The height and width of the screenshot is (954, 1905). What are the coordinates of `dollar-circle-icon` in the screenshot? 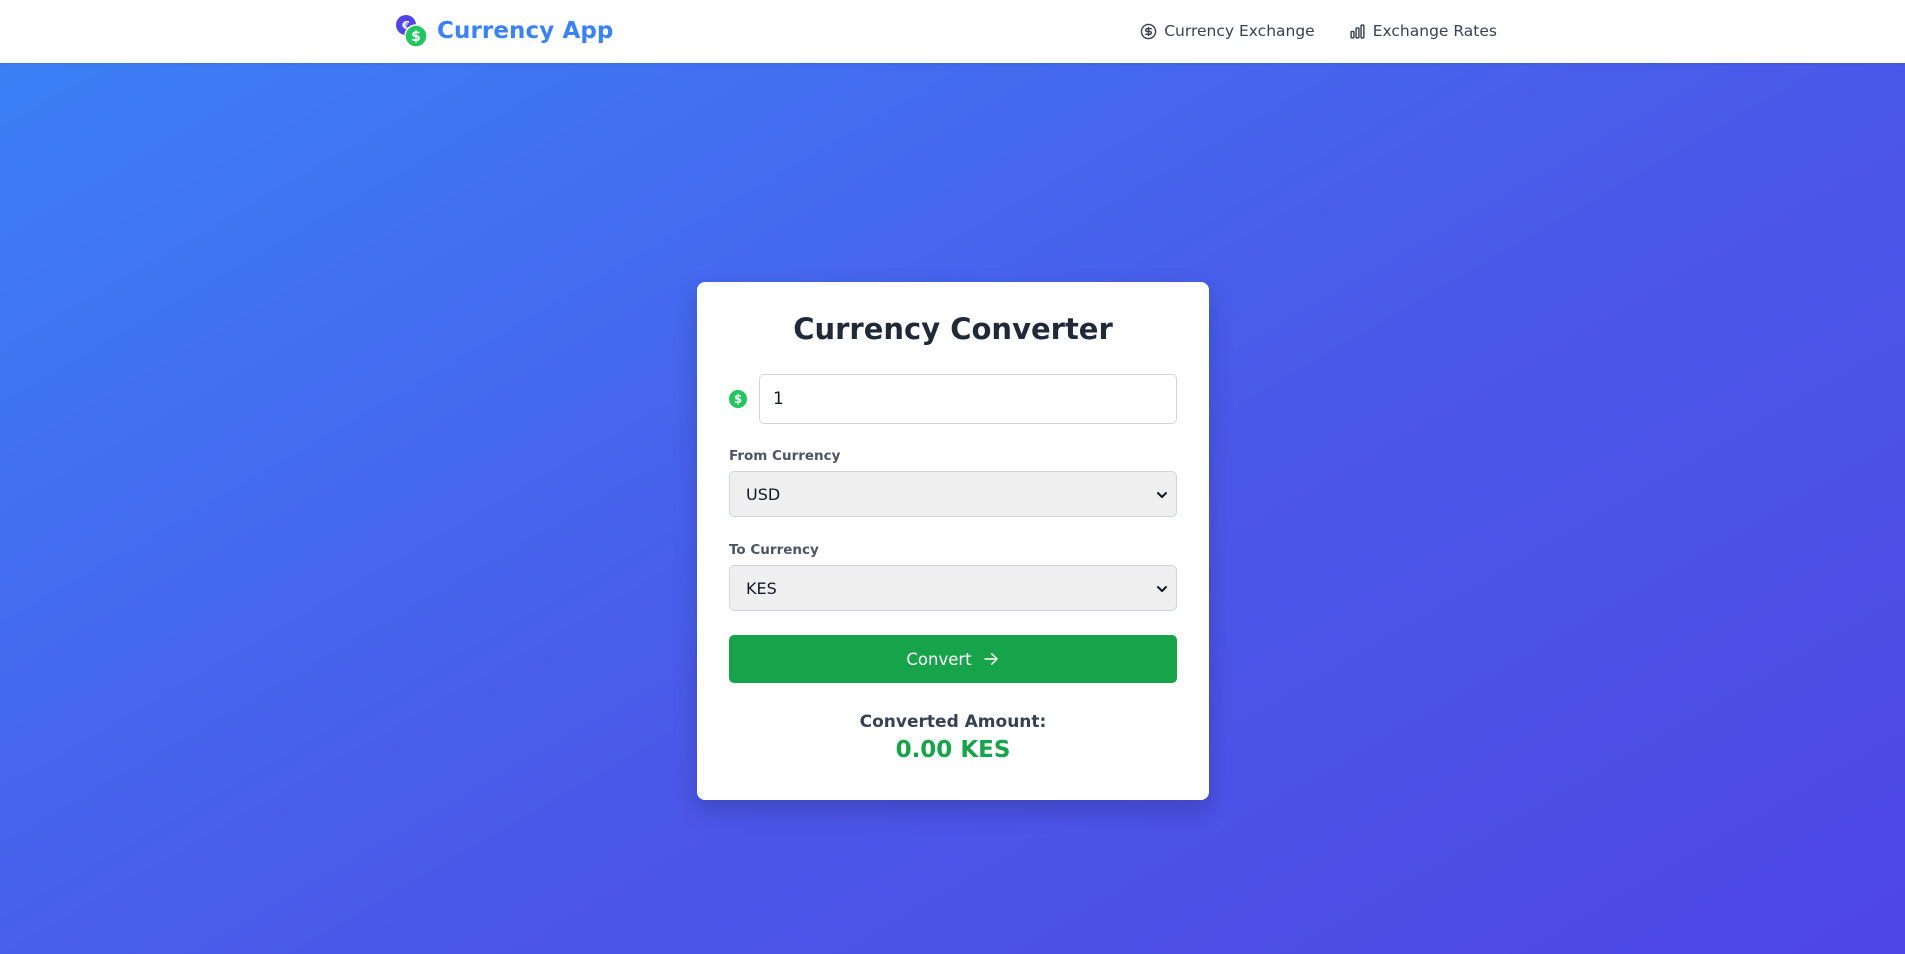 It's located at (1148, 31).